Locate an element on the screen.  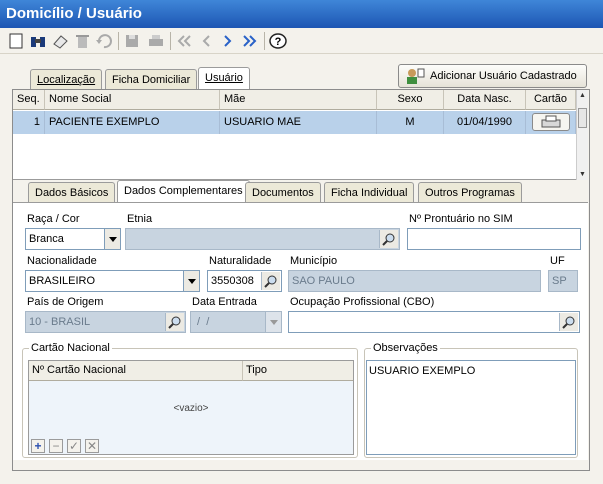
tab-label: Dados Básicos is located at coordinates (72, 193).